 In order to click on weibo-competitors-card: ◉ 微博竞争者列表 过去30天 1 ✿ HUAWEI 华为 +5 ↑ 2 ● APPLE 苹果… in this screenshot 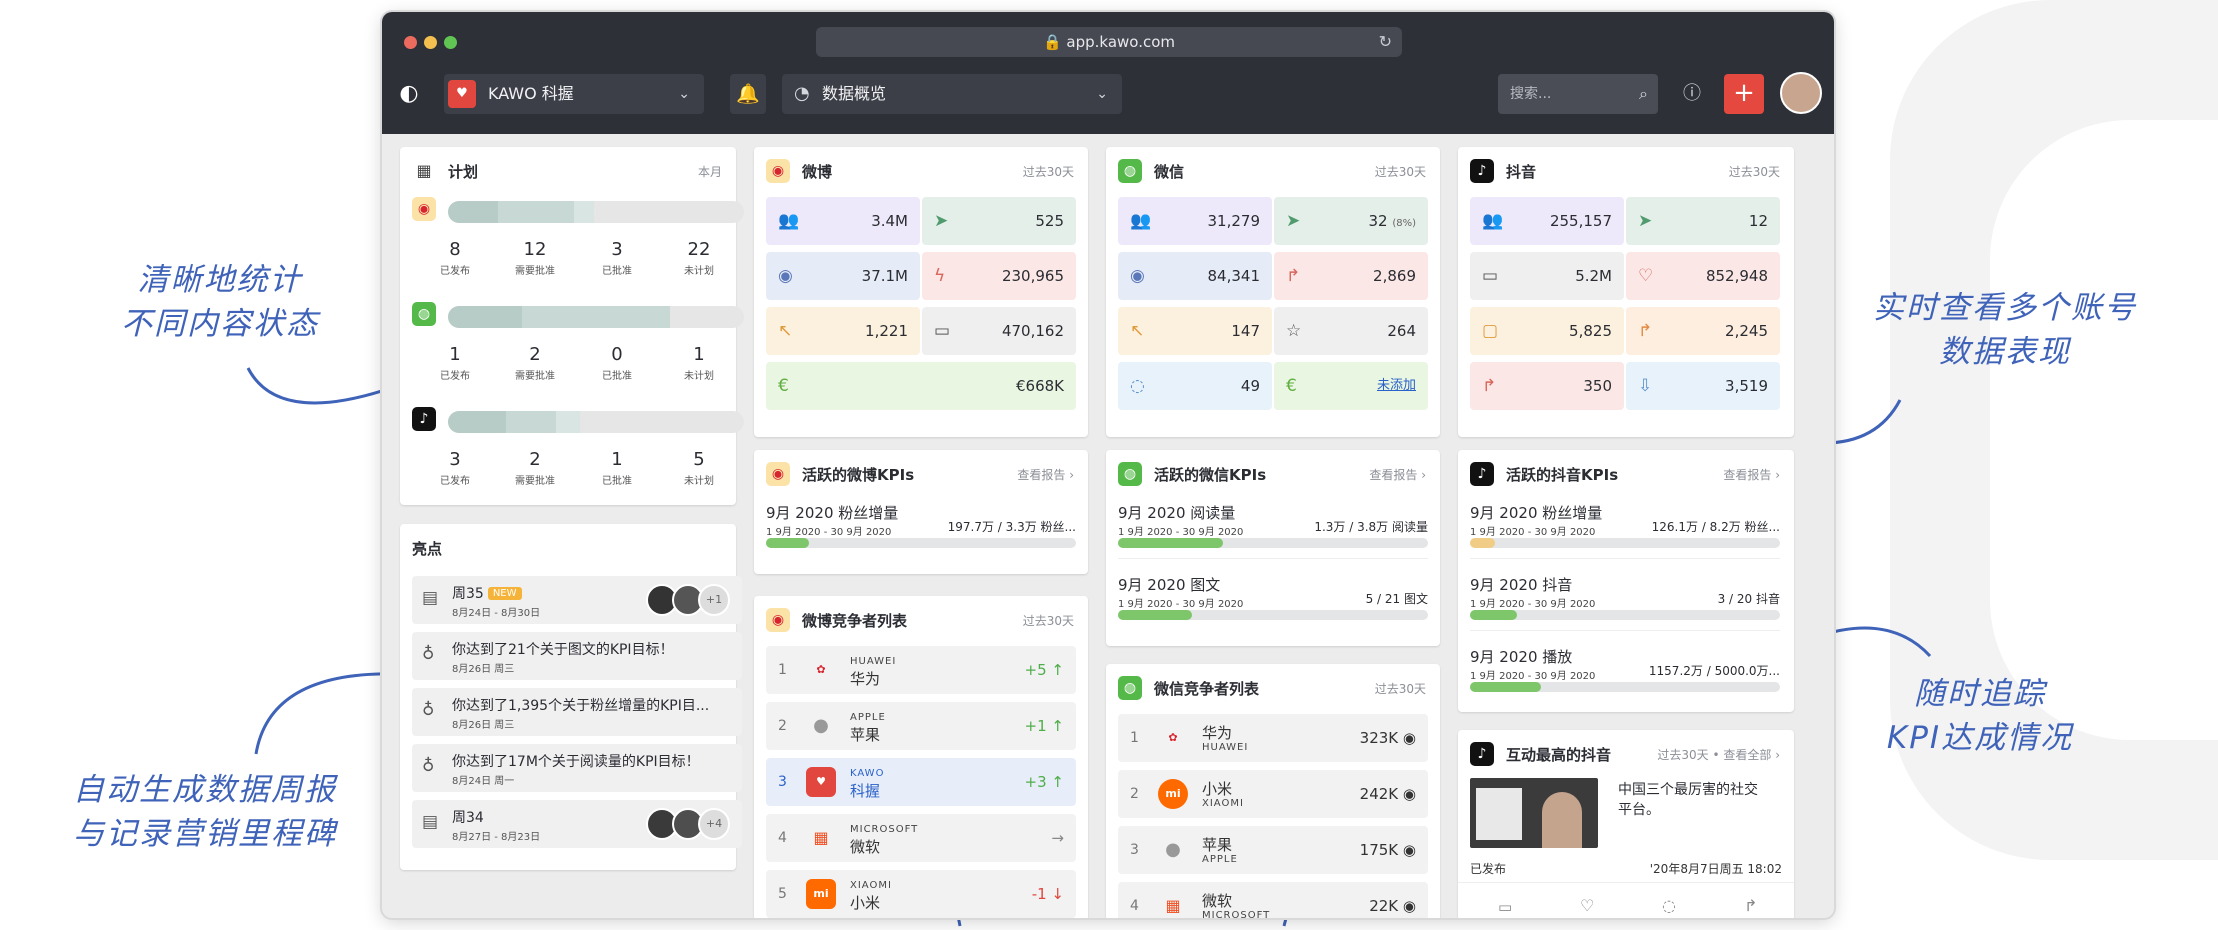, I will do `click(921, 757)`.